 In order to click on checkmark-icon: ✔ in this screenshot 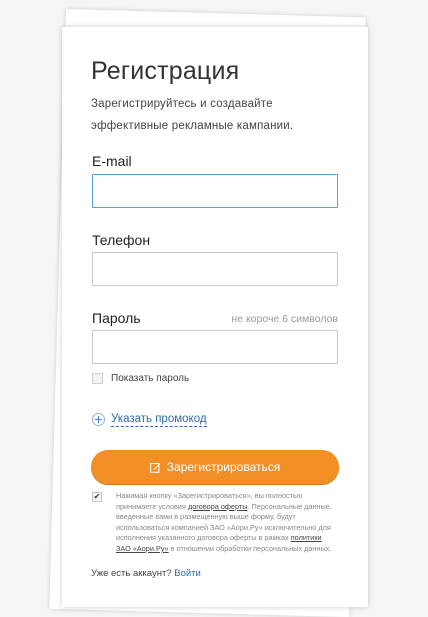, I will do `click(97, 496)`.